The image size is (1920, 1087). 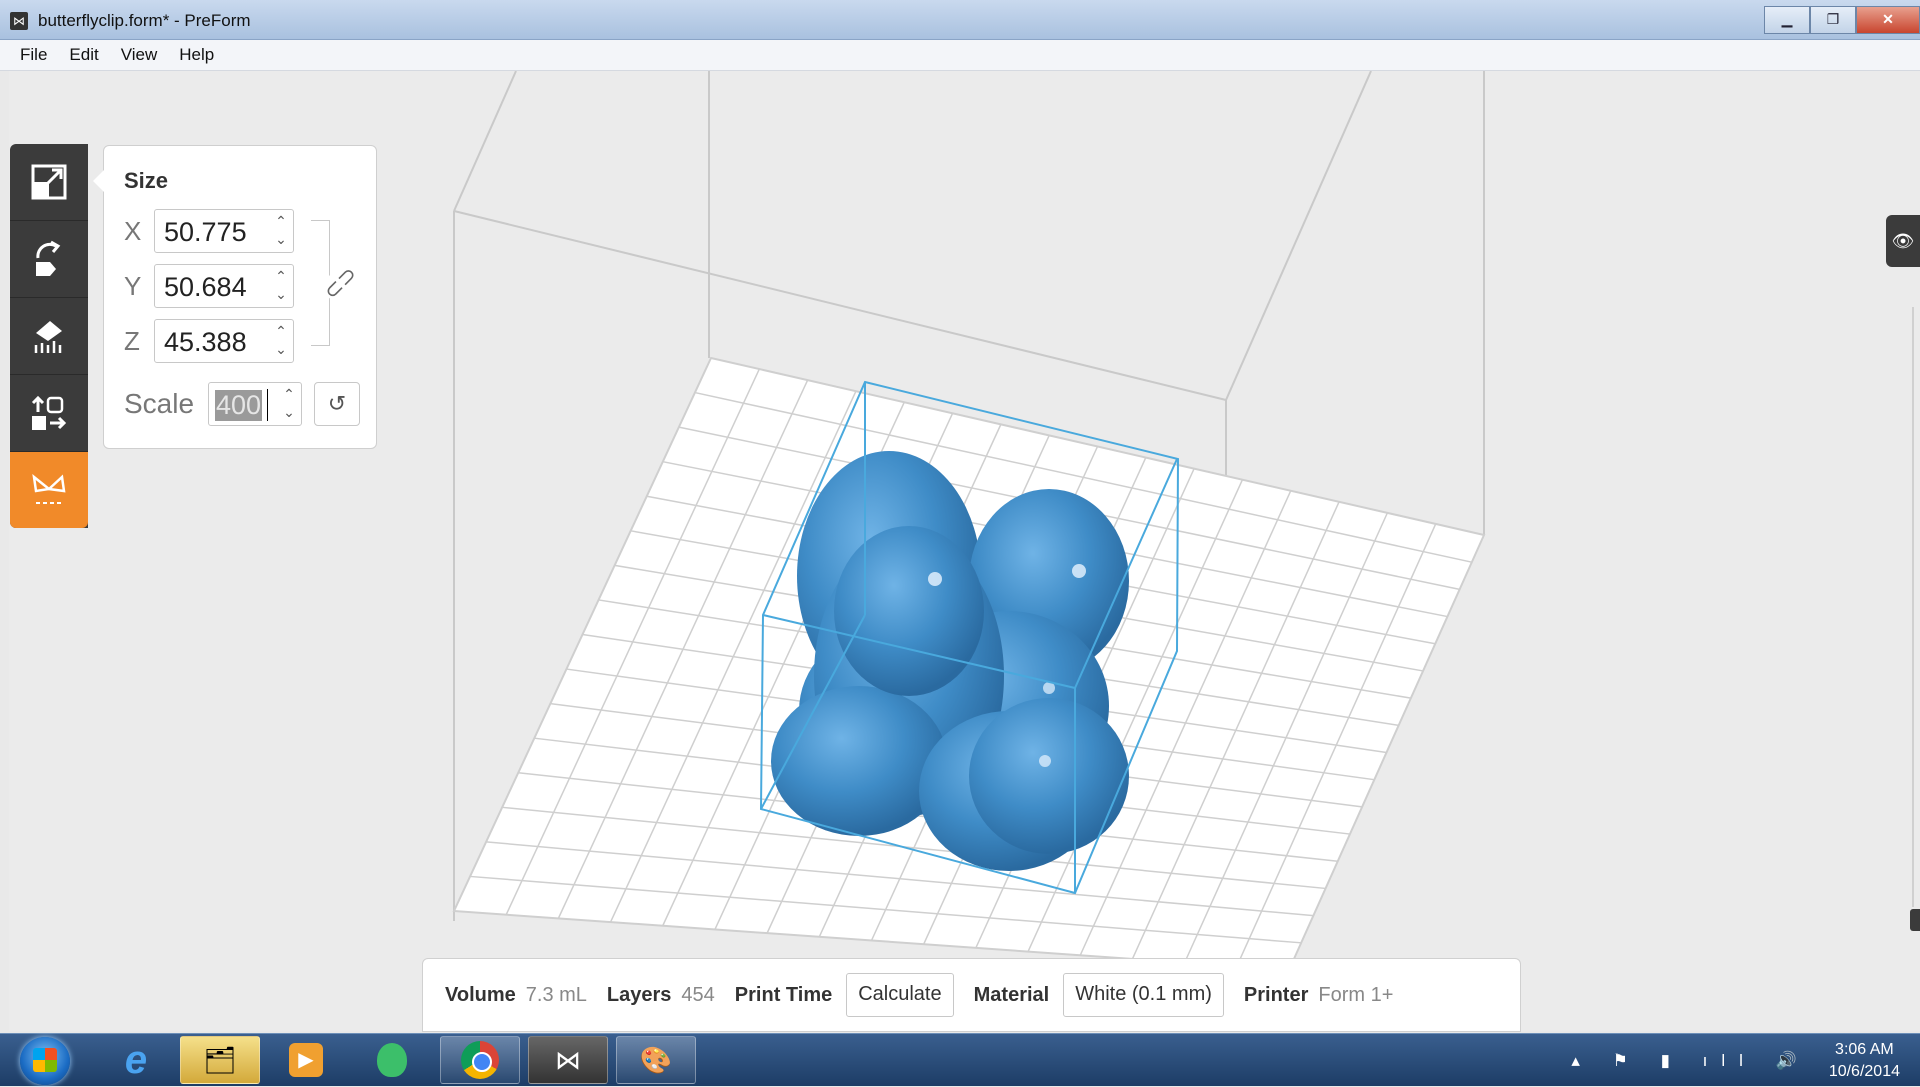 What do you see at coordinates (281, 230) in the screenshot?
I see `x-spinner: ⌃ ⌄` at bounding box center [281, 230].